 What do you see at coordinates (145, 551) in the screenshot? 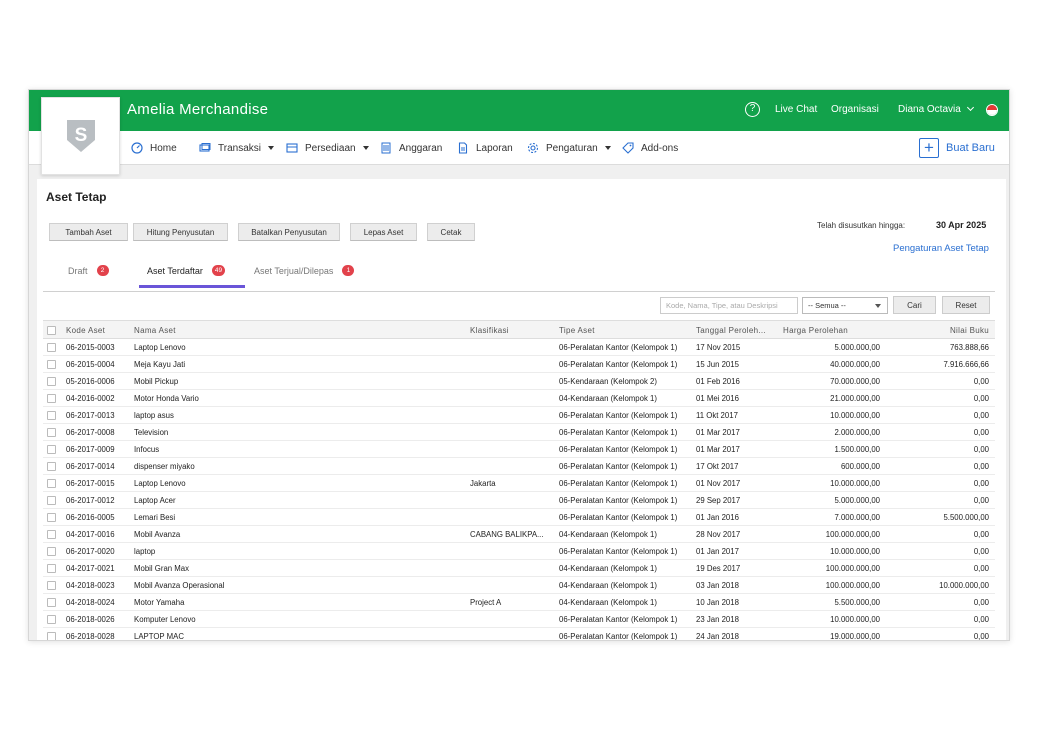
I see `cell-nama: laptop` at bounding box center [145, 551].